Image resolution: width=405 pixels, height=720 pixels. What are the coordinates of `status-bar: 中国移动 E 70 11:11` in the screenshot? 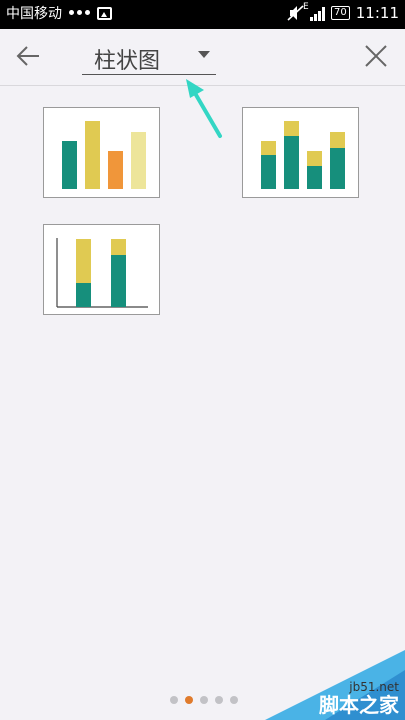 It's located at (202, 14).